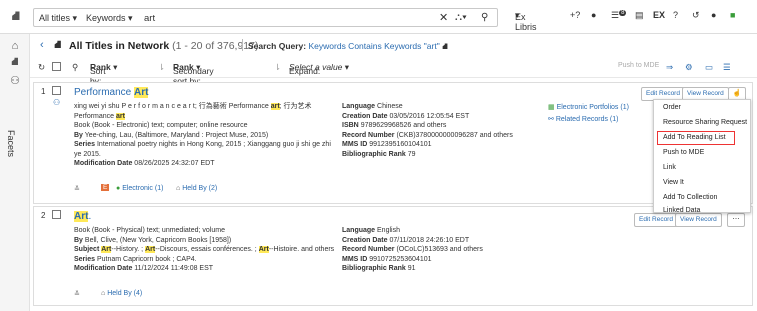 The height and width of the screenshot is (311, 757). I want to click on widgets-icon: ■, so click(732, 15).